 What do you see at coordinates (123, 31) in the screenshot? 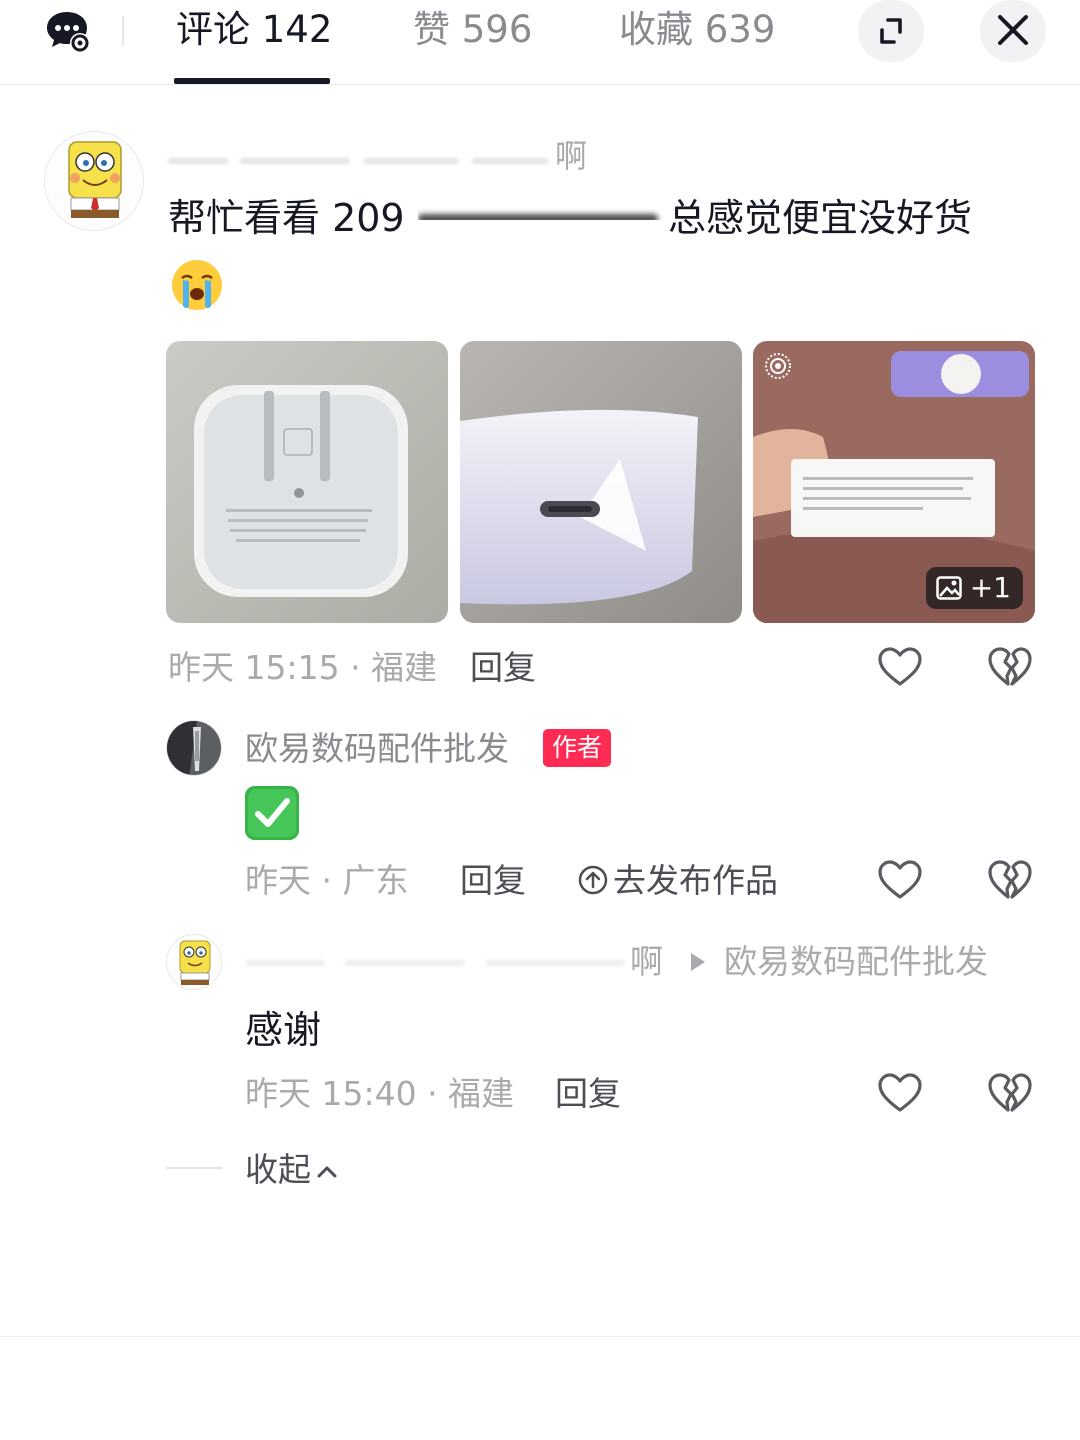
I see `header-divider` at bounding box center [123, 31].